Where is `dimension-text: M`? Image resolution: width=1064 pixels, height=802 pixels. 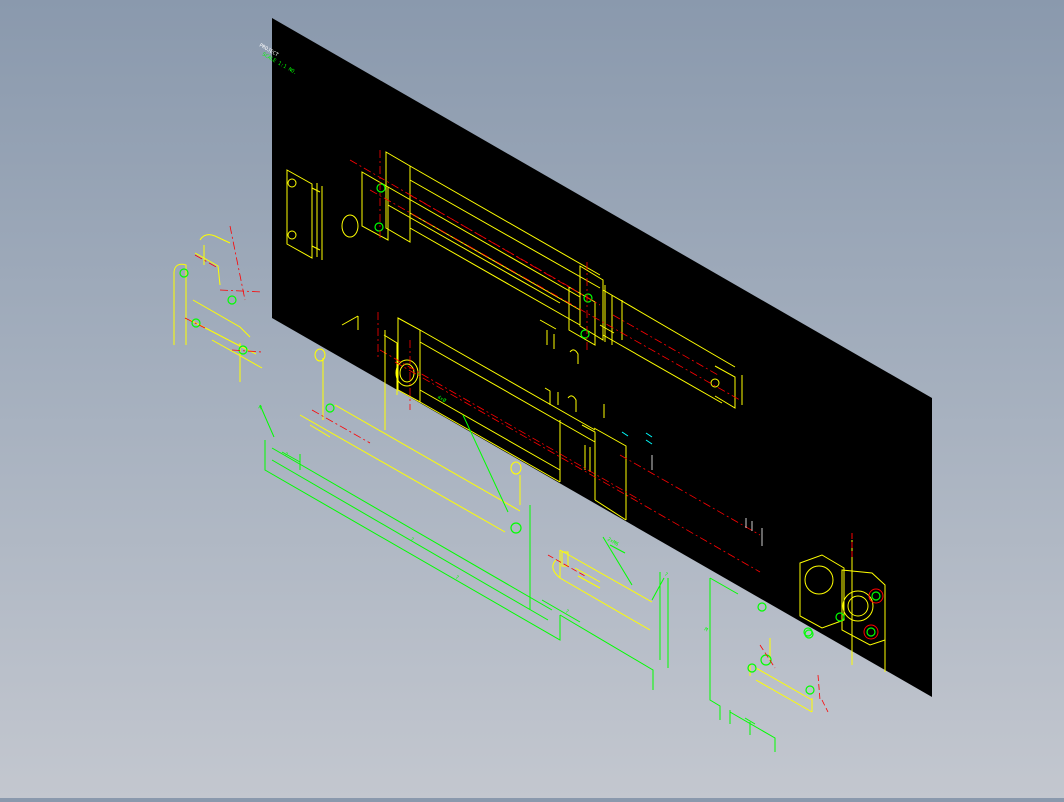 dimension-text: M is located at coordinates (706, 630).